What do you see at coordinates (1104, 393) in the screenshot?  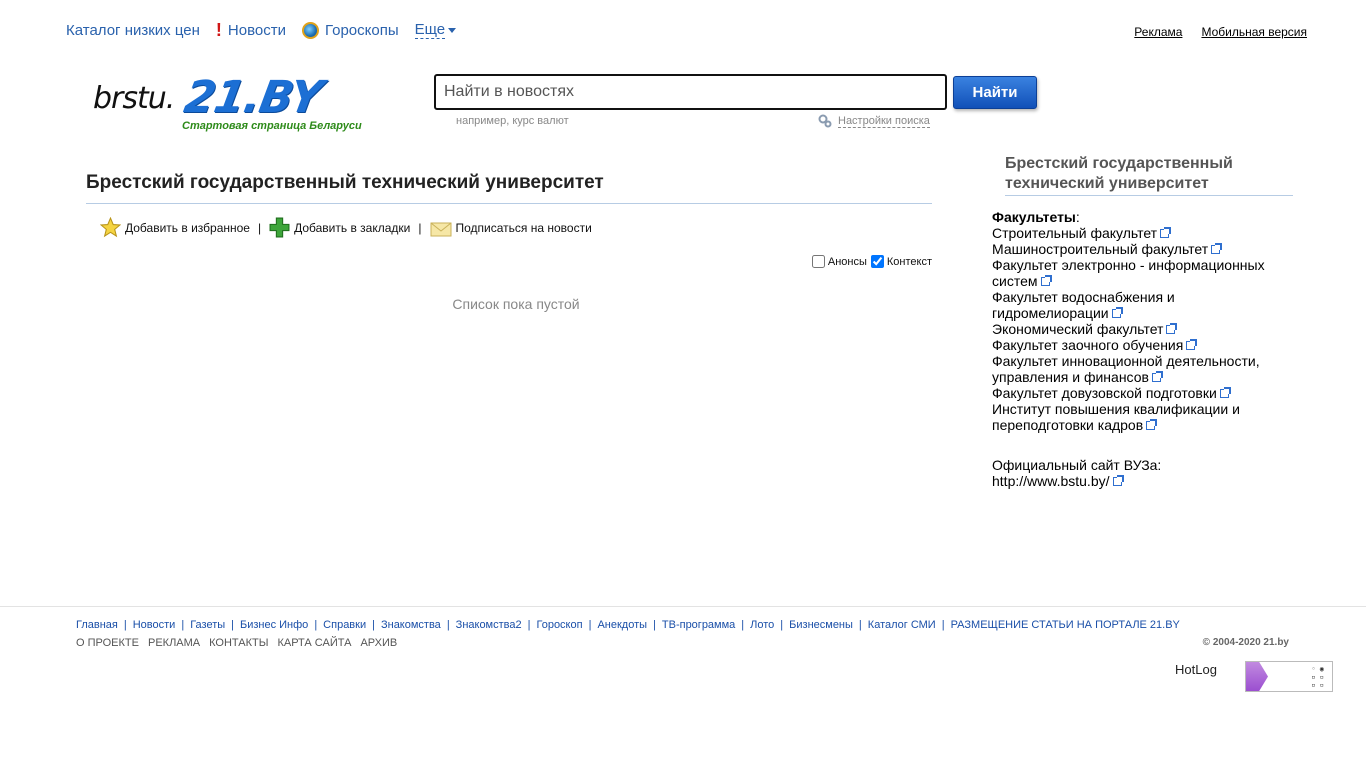 I see `faculty-label: Факультет довузовской подготовки` at bounding box center [1104, 393].